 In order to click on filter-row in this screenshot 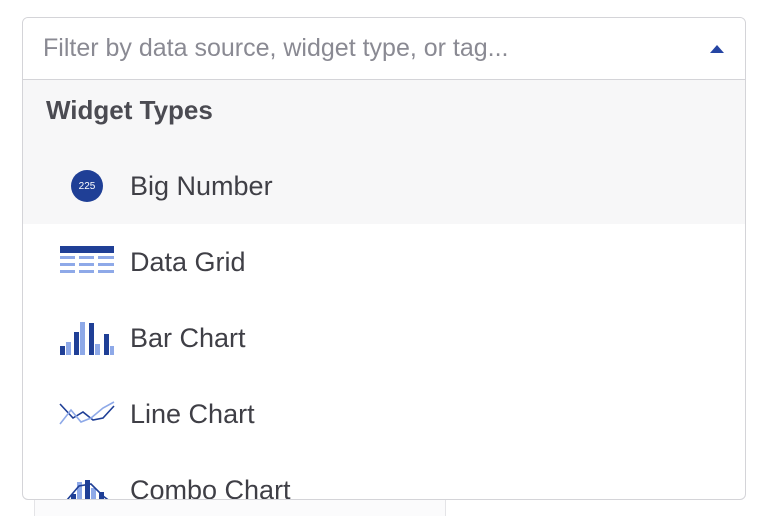, I will do `click(384, 49)`.